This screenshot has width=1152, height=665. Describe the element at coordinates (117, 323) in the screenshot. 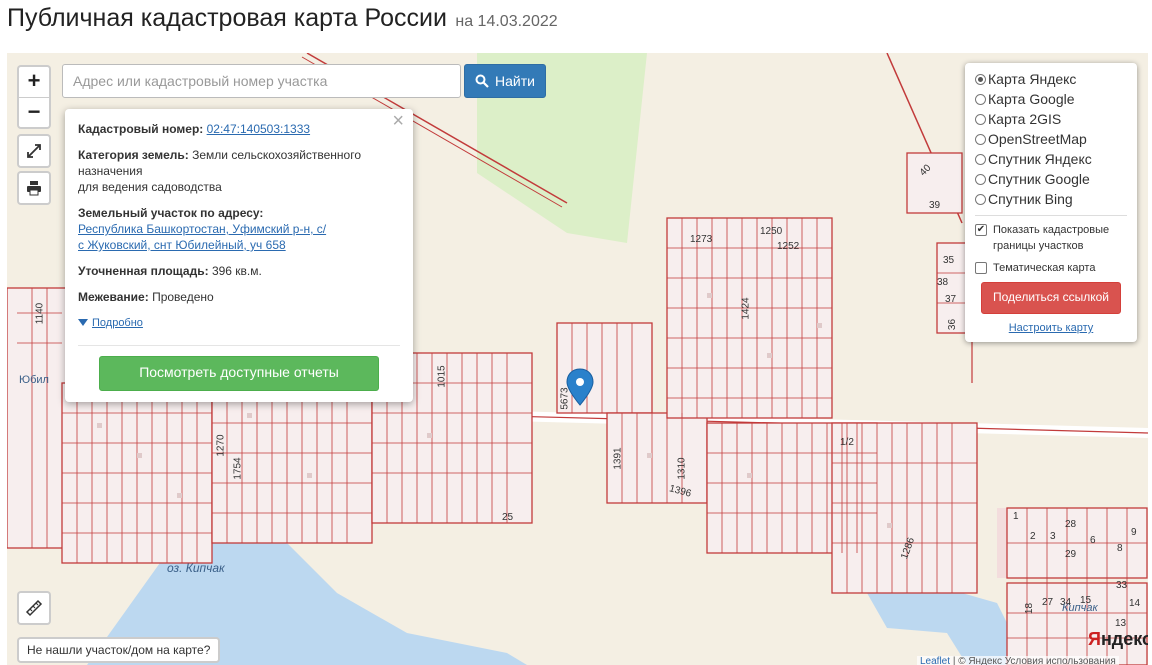

I see `more-details-label: Подробно` at that location.